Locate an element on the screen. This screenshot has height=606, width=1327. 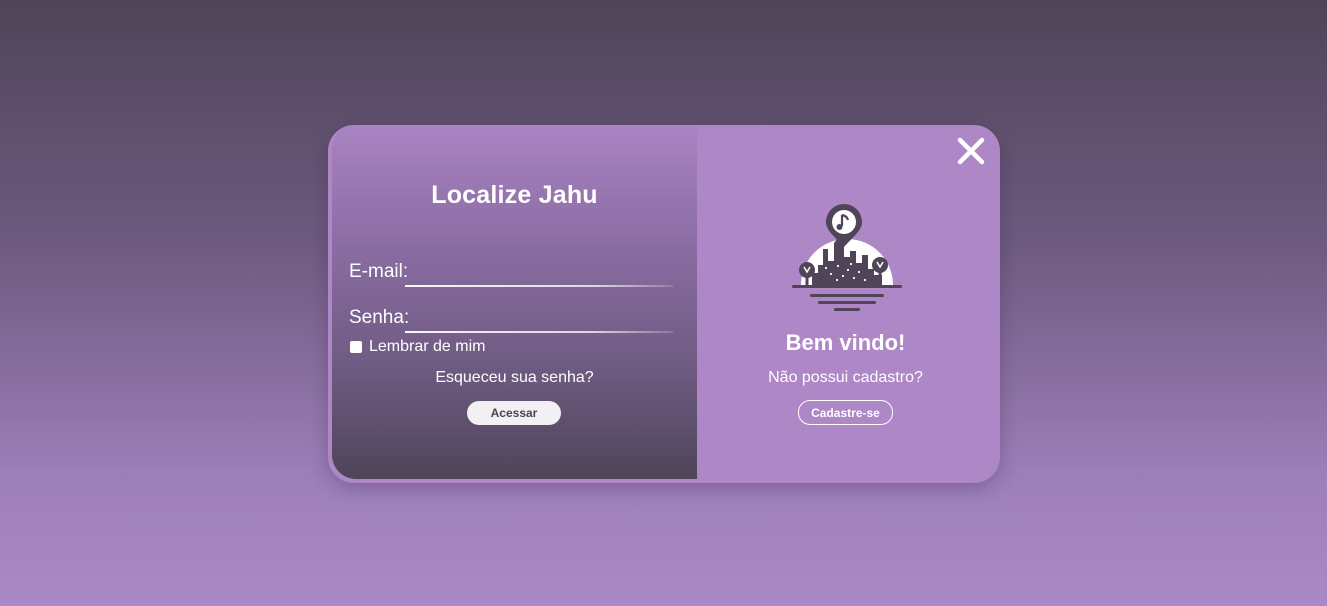
email-underline is located at coordinates (539, 286).